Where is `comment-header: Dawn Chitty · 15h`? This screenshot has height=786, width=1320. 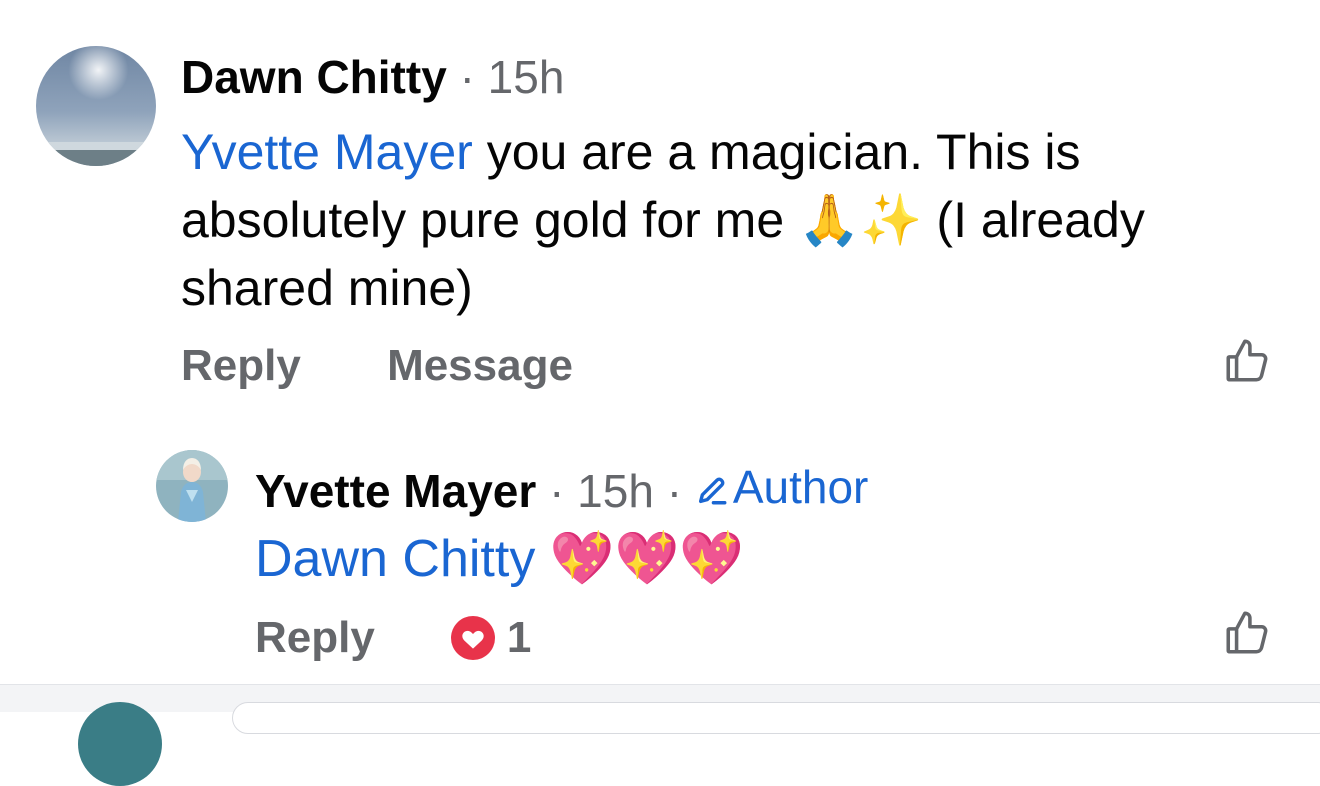 comment-header: Dawn Chitty · 15h is located at coordinates (372, 77).